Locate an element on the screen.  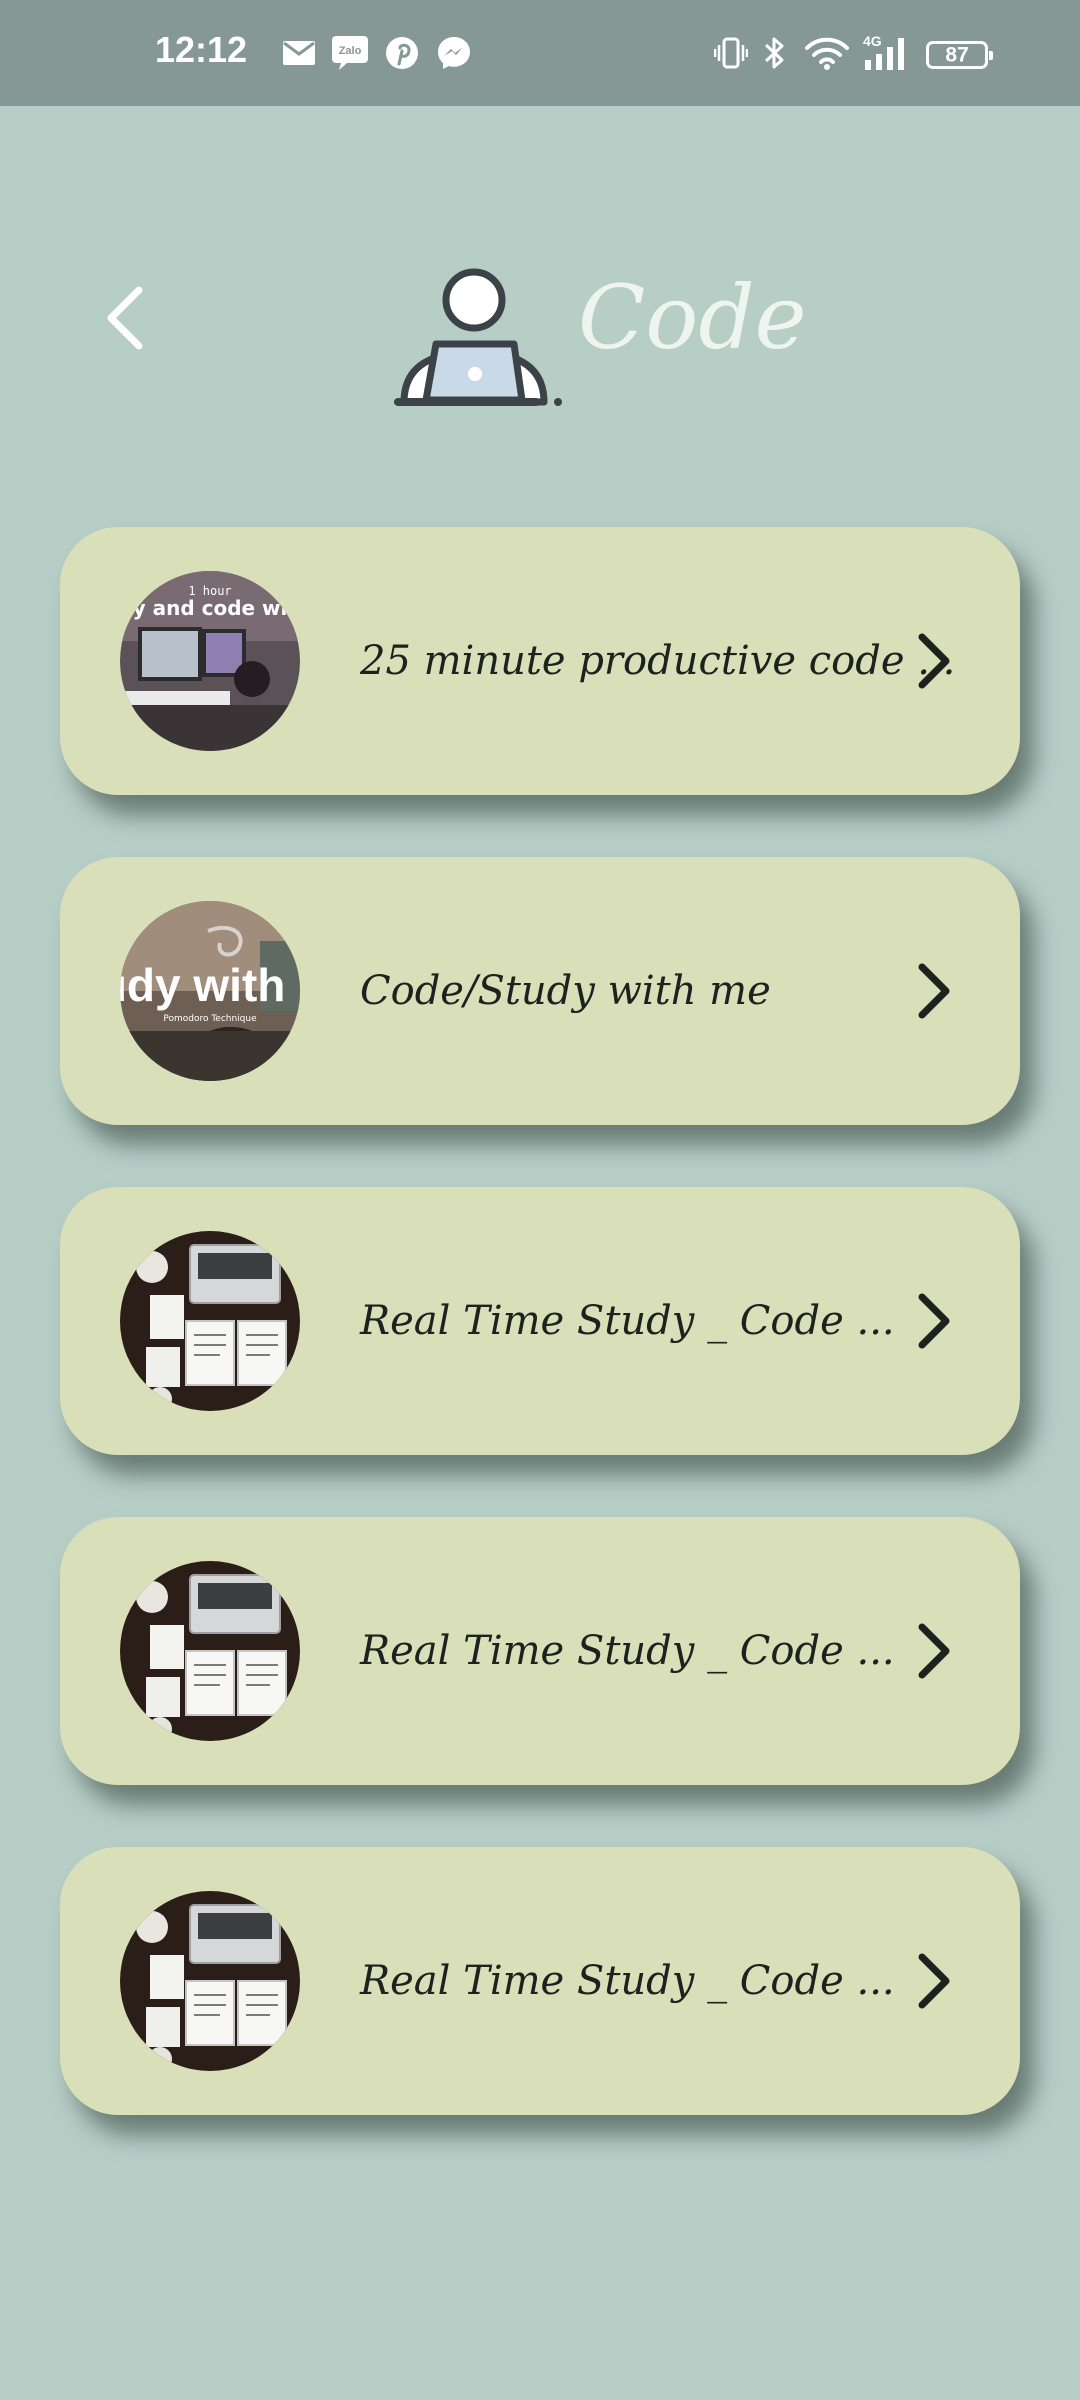
study-with-me-thumbnail: tudy with M Pomodoro Technique is located at coordinates (210, 991).